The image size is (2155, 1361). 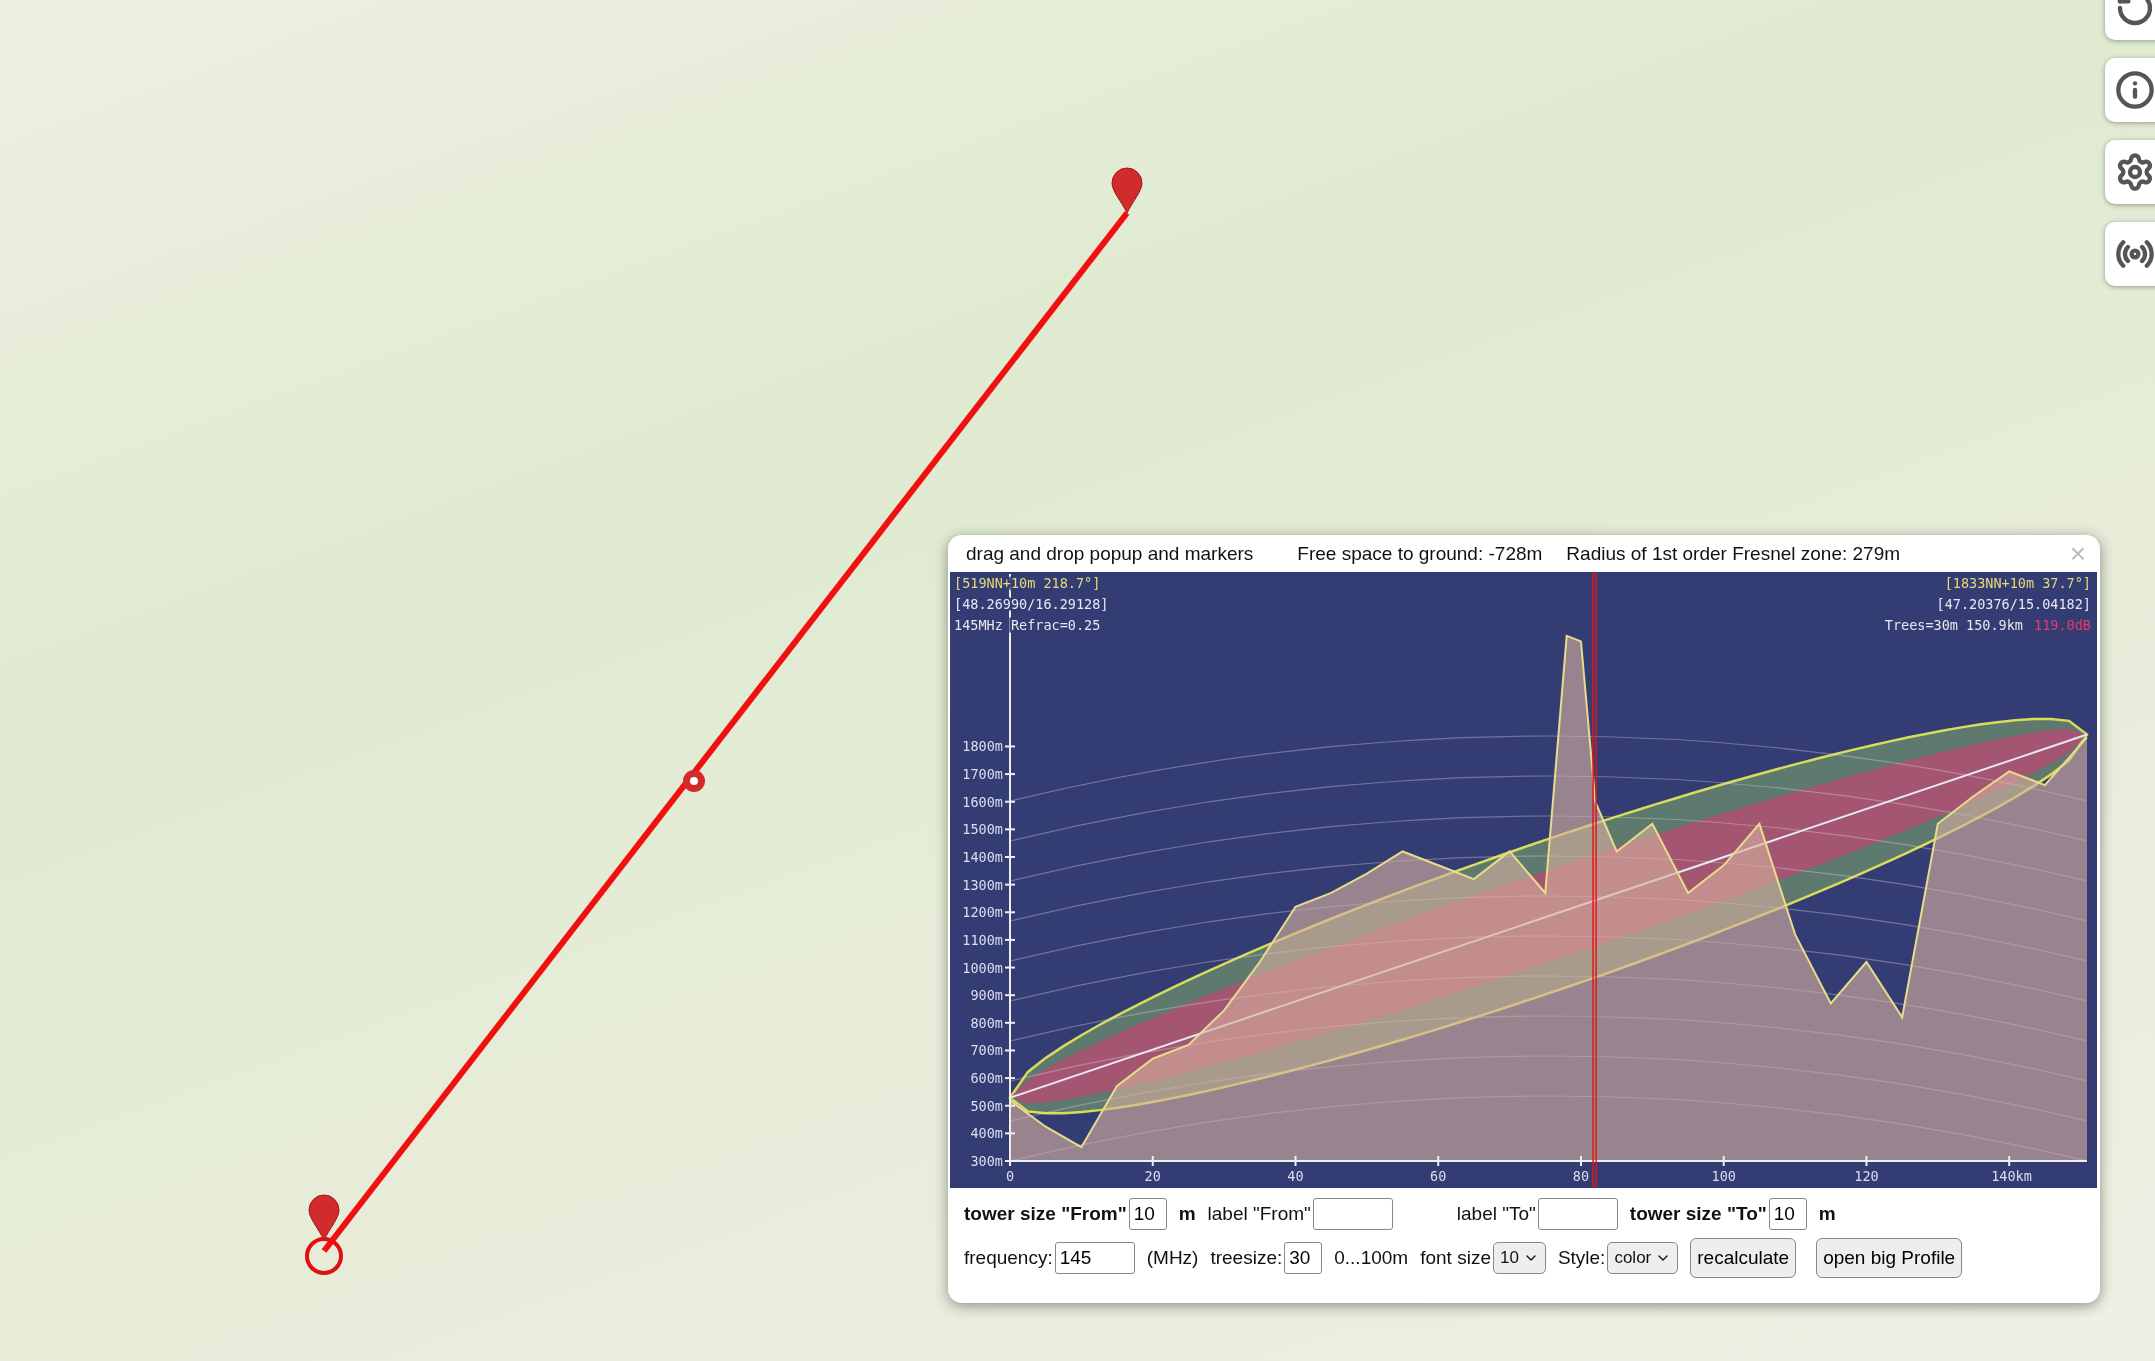 What do you see at coordinates (982, 774) in the screenshot?
I see `y-tick-label: 1700m` at bounding box center [982, 774].